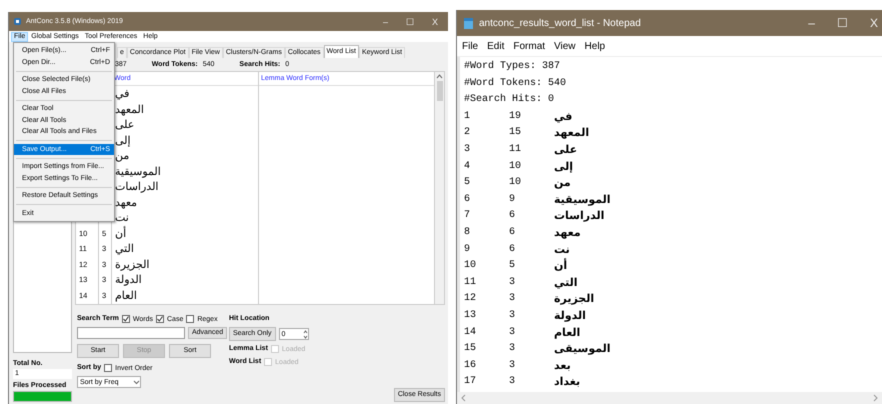 The image size is (882, 404). I want to click on word-text: المعهد, so click(572, 133).